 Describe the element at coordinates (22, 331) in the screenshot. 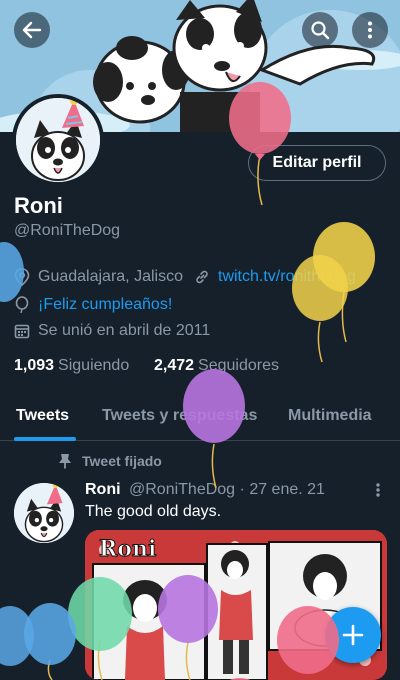

I see `calendar-icon` at that location.